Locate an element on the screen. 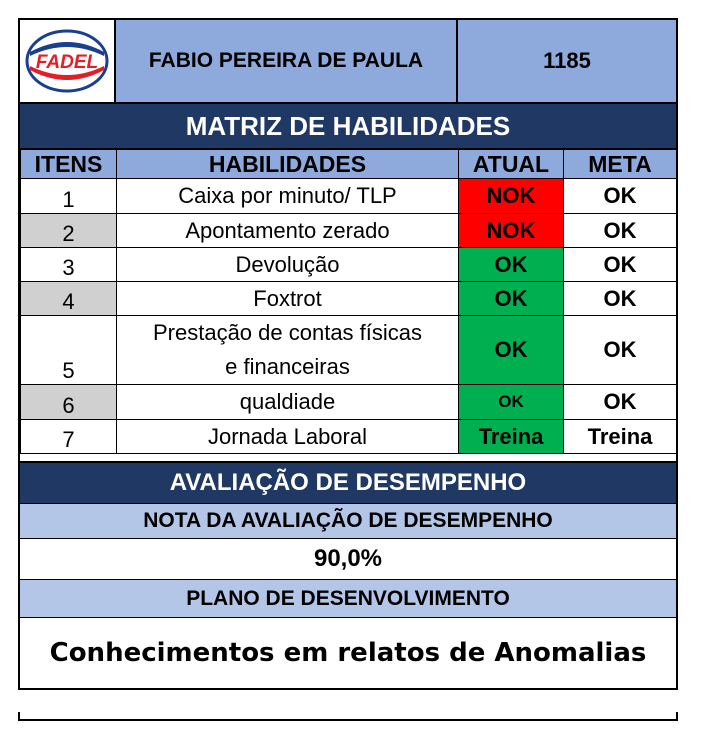 Image resolution: width=704 pixels, height=745 pixels. table-row: 3 Devolução OK OK is located at coordinates (348, 264).